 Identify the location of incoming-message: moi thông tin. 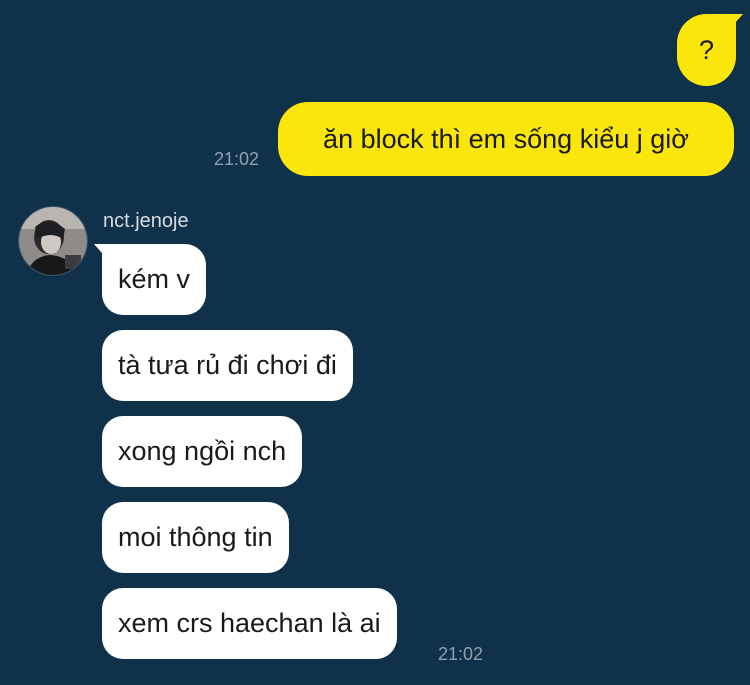
(195, 537).